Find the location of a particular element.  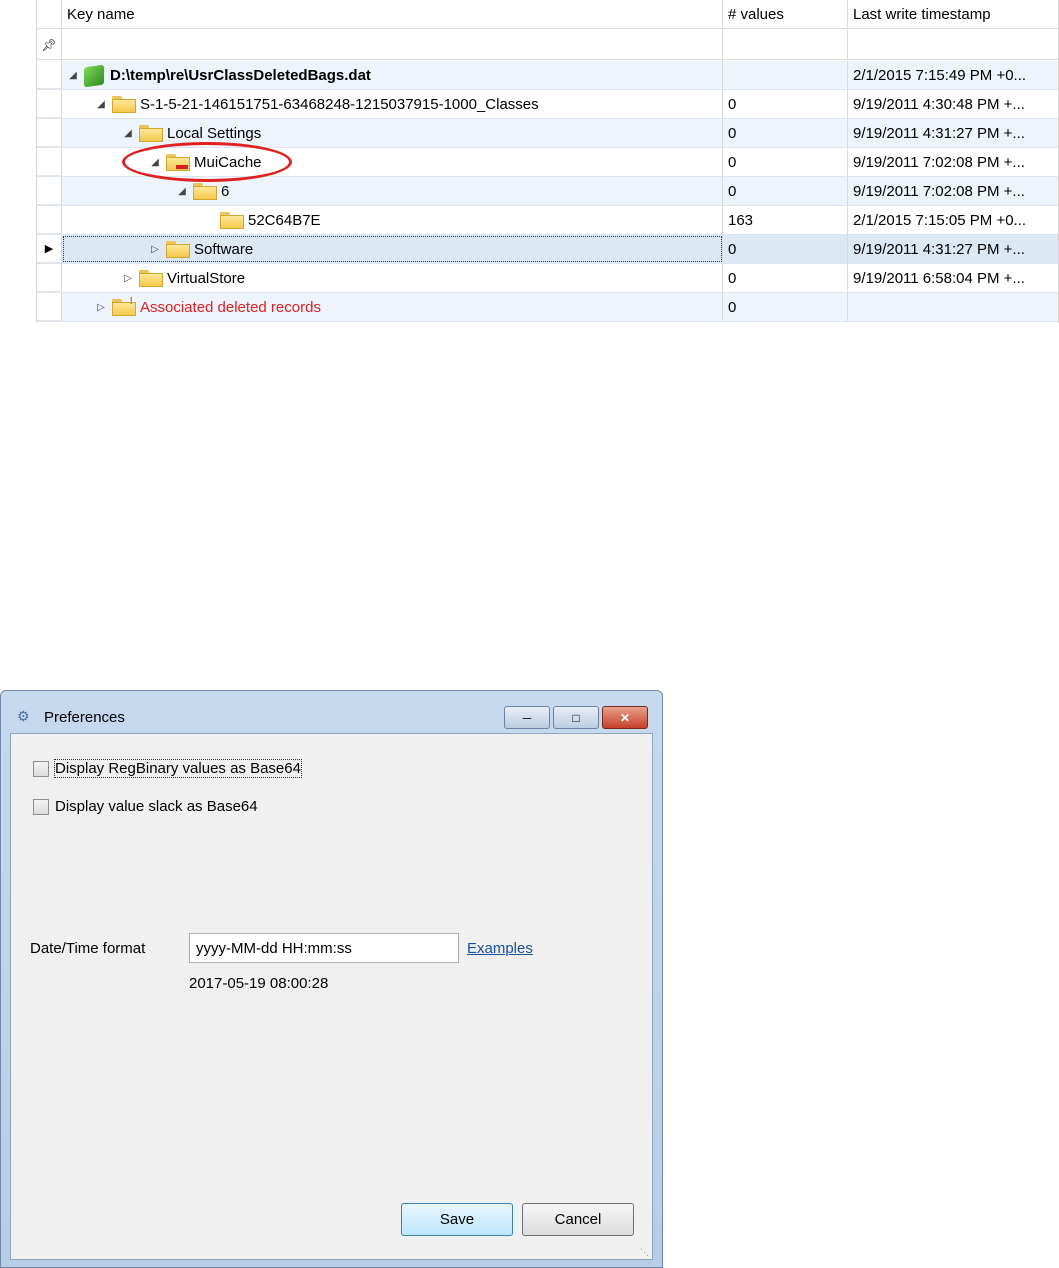

value-slack-base64-checkbox is located at coordinates (41, 806).